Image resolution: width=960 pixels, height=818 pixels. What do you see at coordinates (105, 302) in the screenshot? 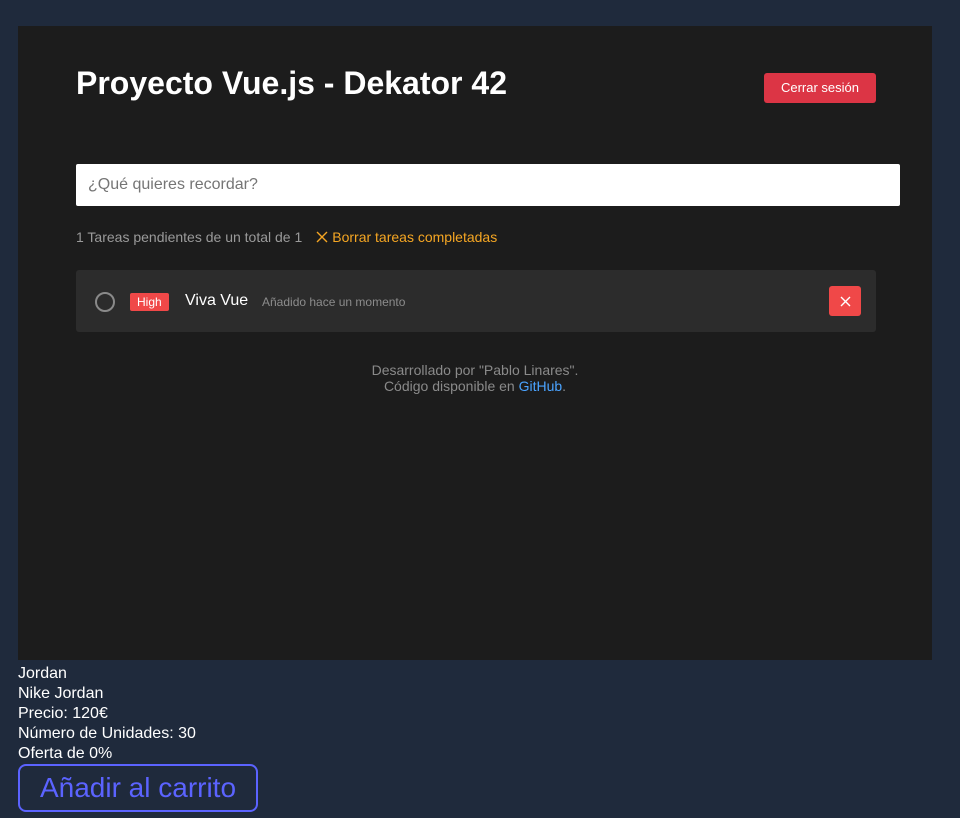
I see `task-complete-checkbox` at bounding box center [105, 302].